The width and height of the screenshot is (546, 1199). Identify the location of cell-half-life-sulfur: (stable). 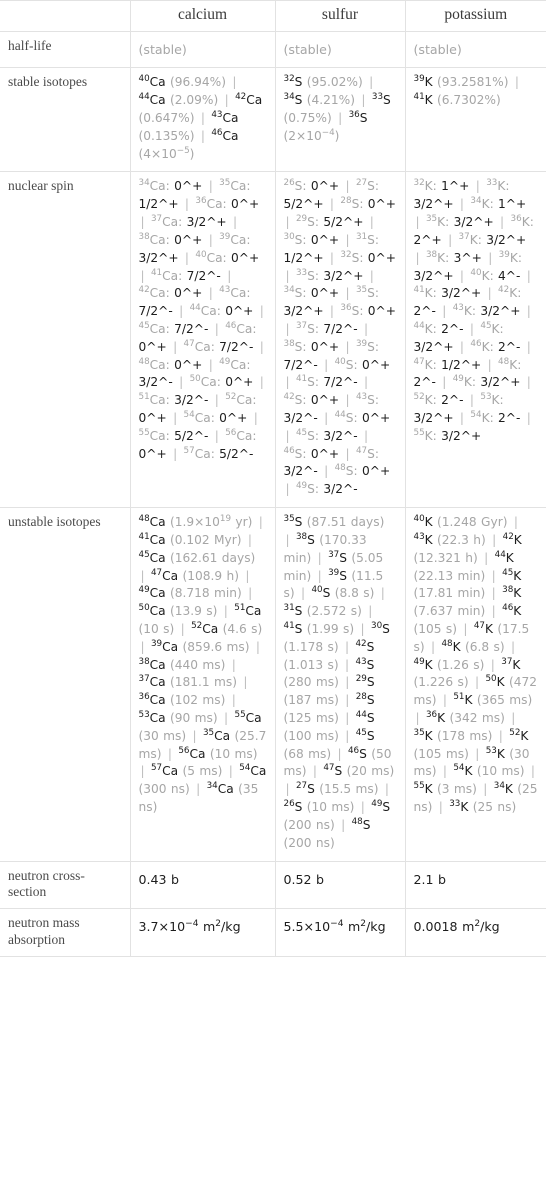
(340, 50).